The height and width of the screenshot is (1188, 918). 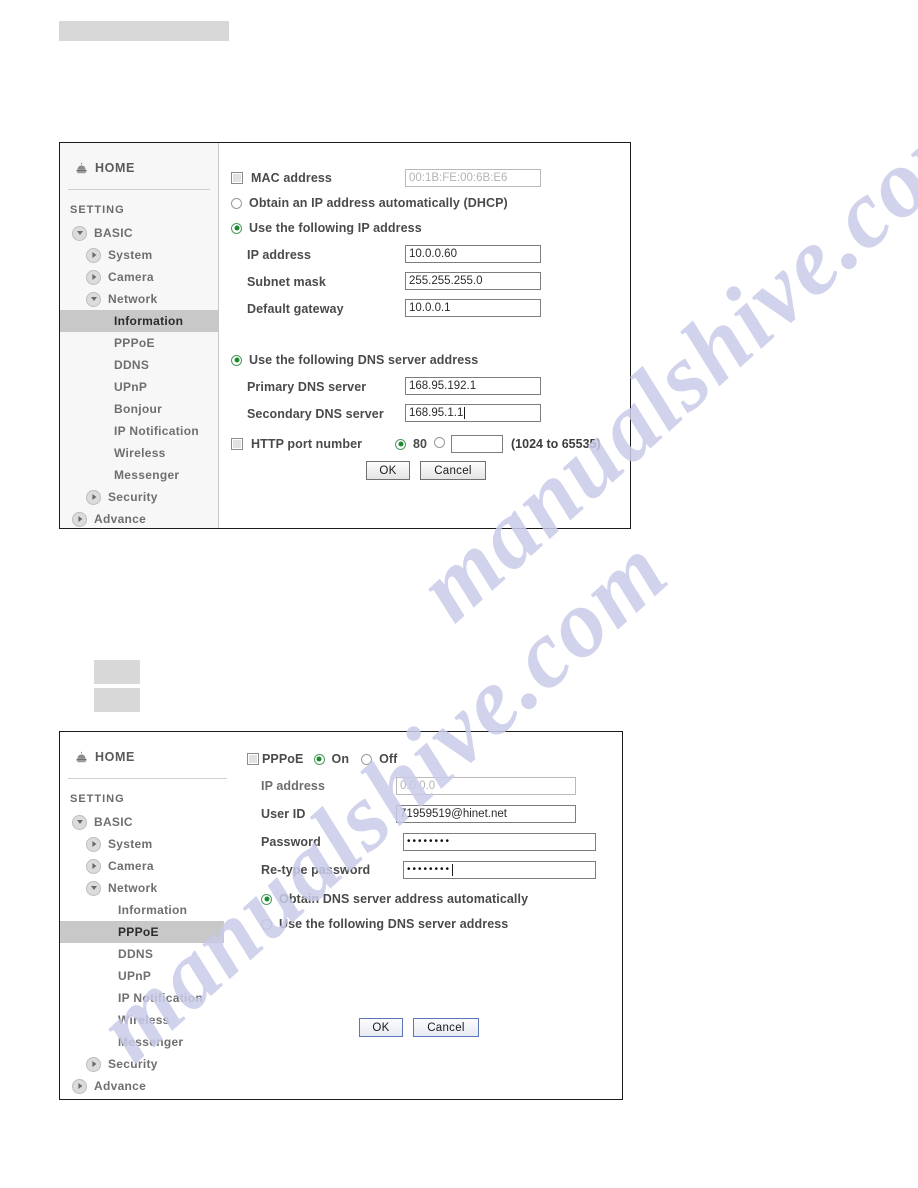 I want to click on static-dns-radio-row: Use the following DNS server address, so click(x=354, y=360).